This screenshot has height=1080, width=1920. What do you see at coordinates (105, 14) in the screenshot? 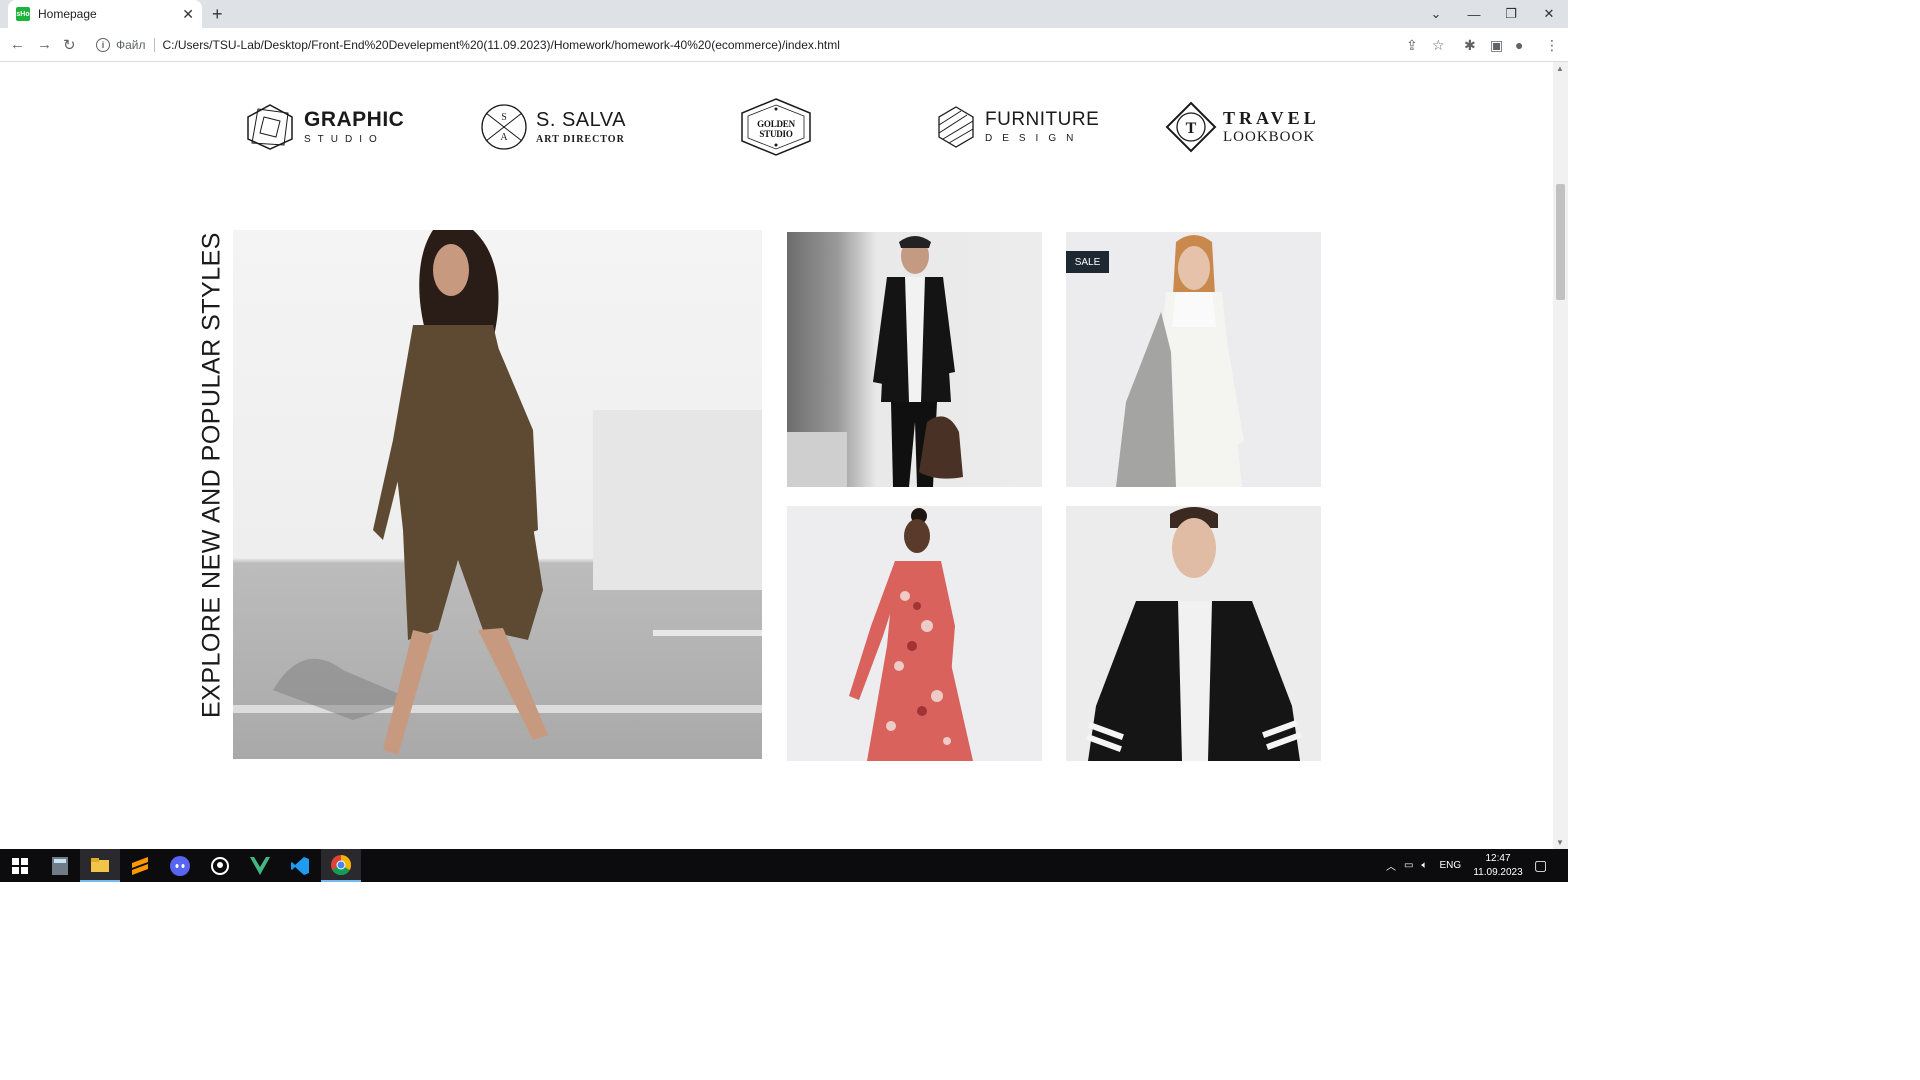
I see `tab-homepage: sHo Homepage ✕` at bounding box center [105, 14].